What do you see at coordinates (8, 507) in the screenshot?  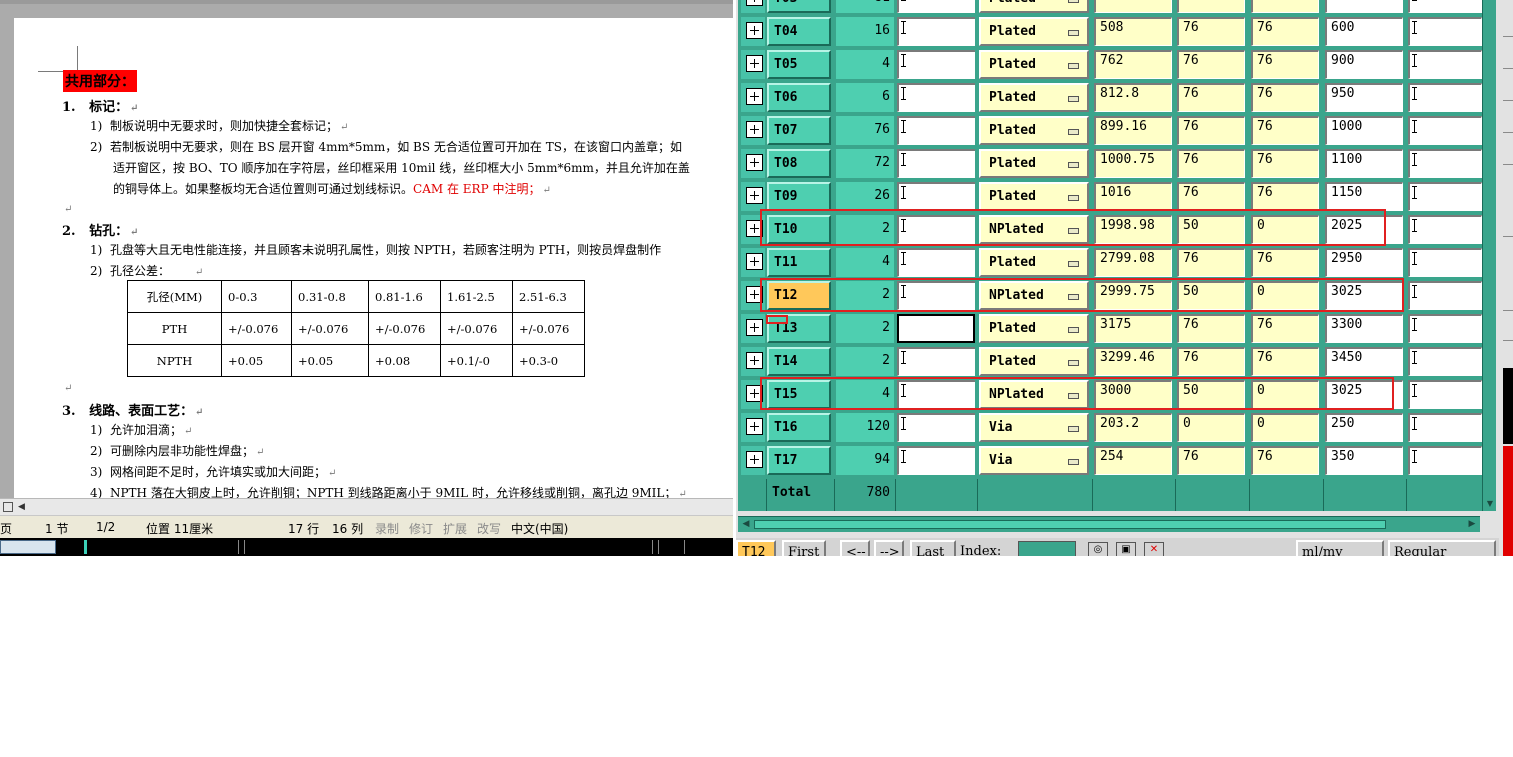 I see `view-mode-icon` at bounding box center [8, 507].